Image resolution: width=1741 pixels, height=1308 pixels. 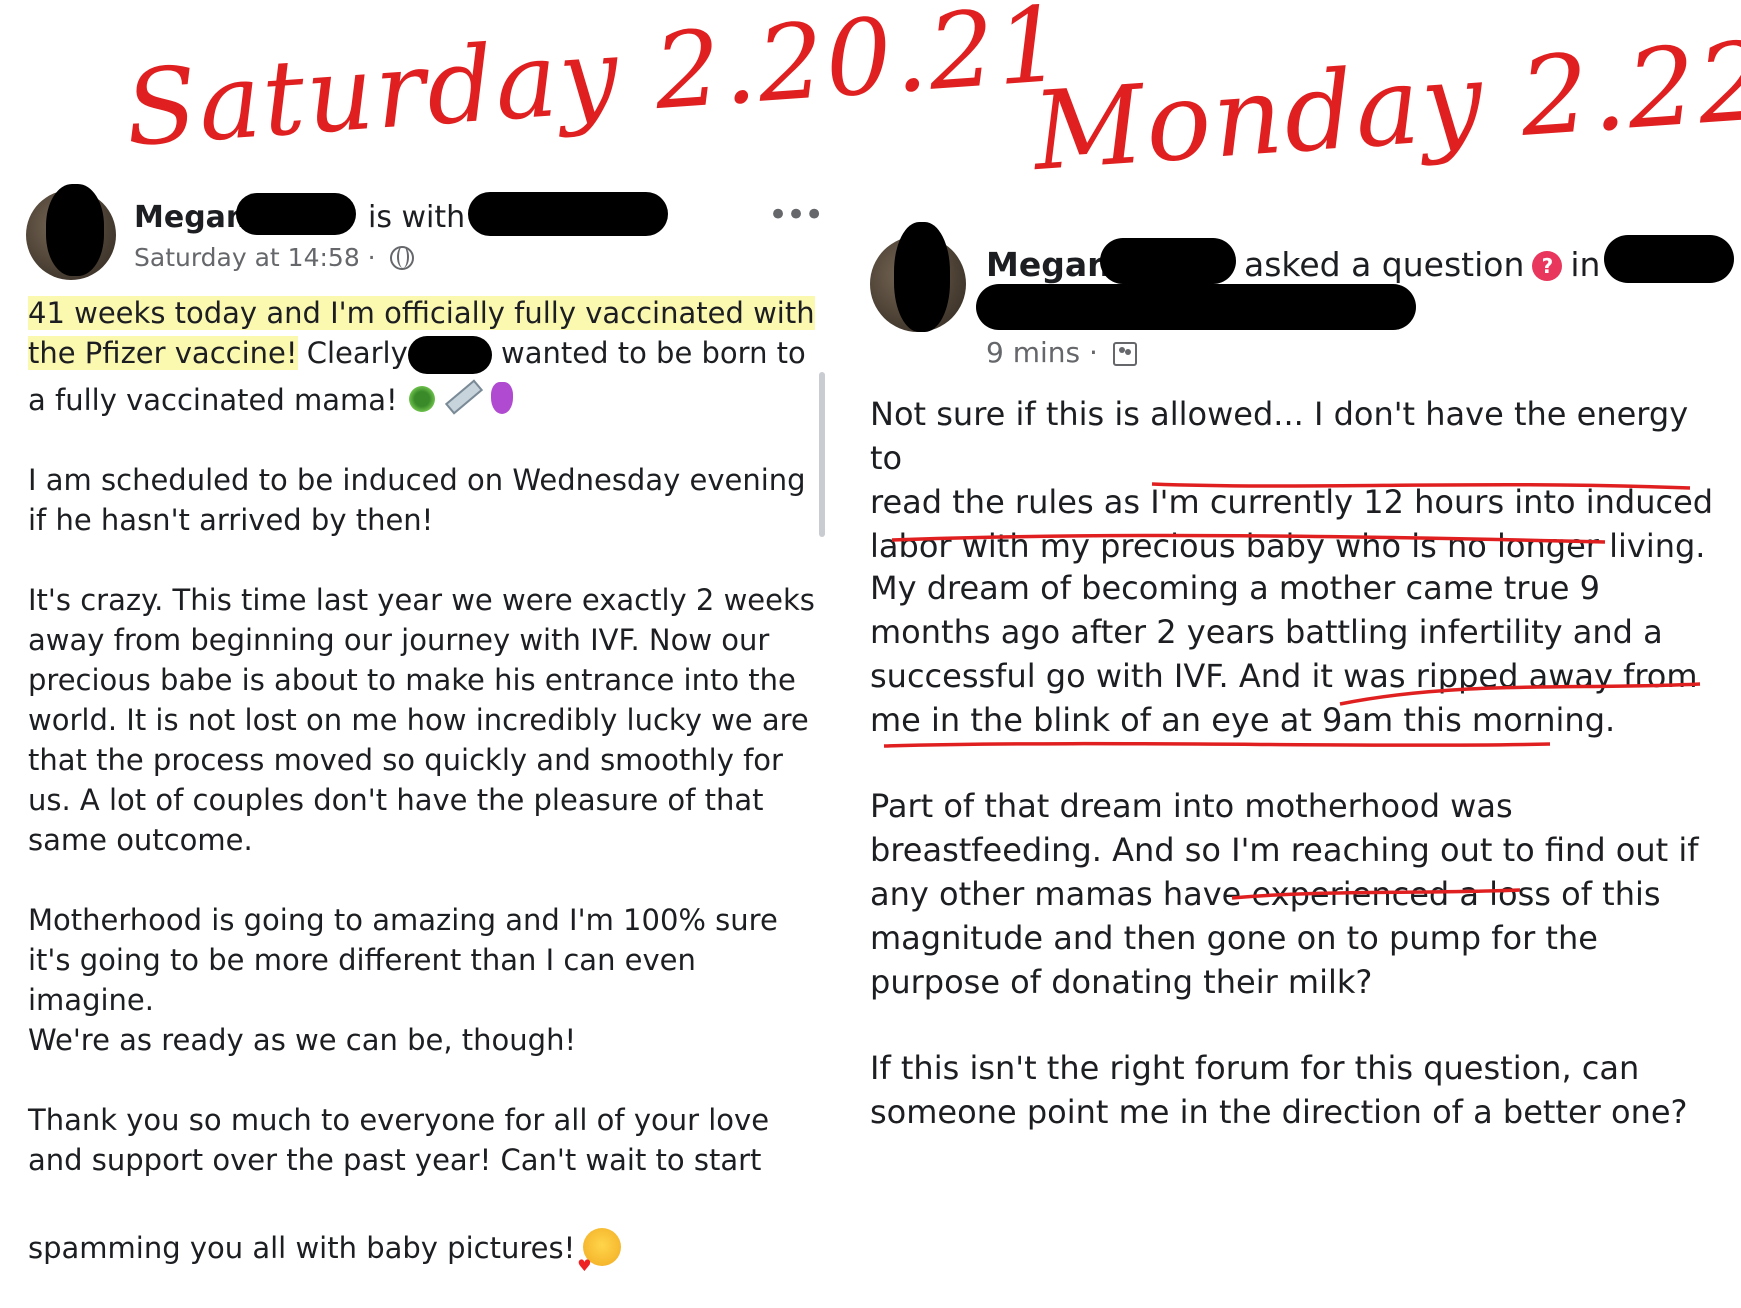 What do you see at coordinates (449, 355) in the screenshot?
I see `child-name-redaction` at bounding box center [449, 355].